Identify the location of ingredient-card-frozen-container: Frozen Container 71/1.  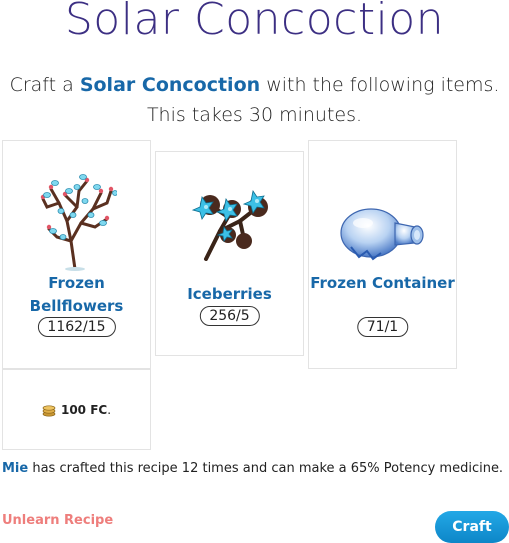
(382, 254).